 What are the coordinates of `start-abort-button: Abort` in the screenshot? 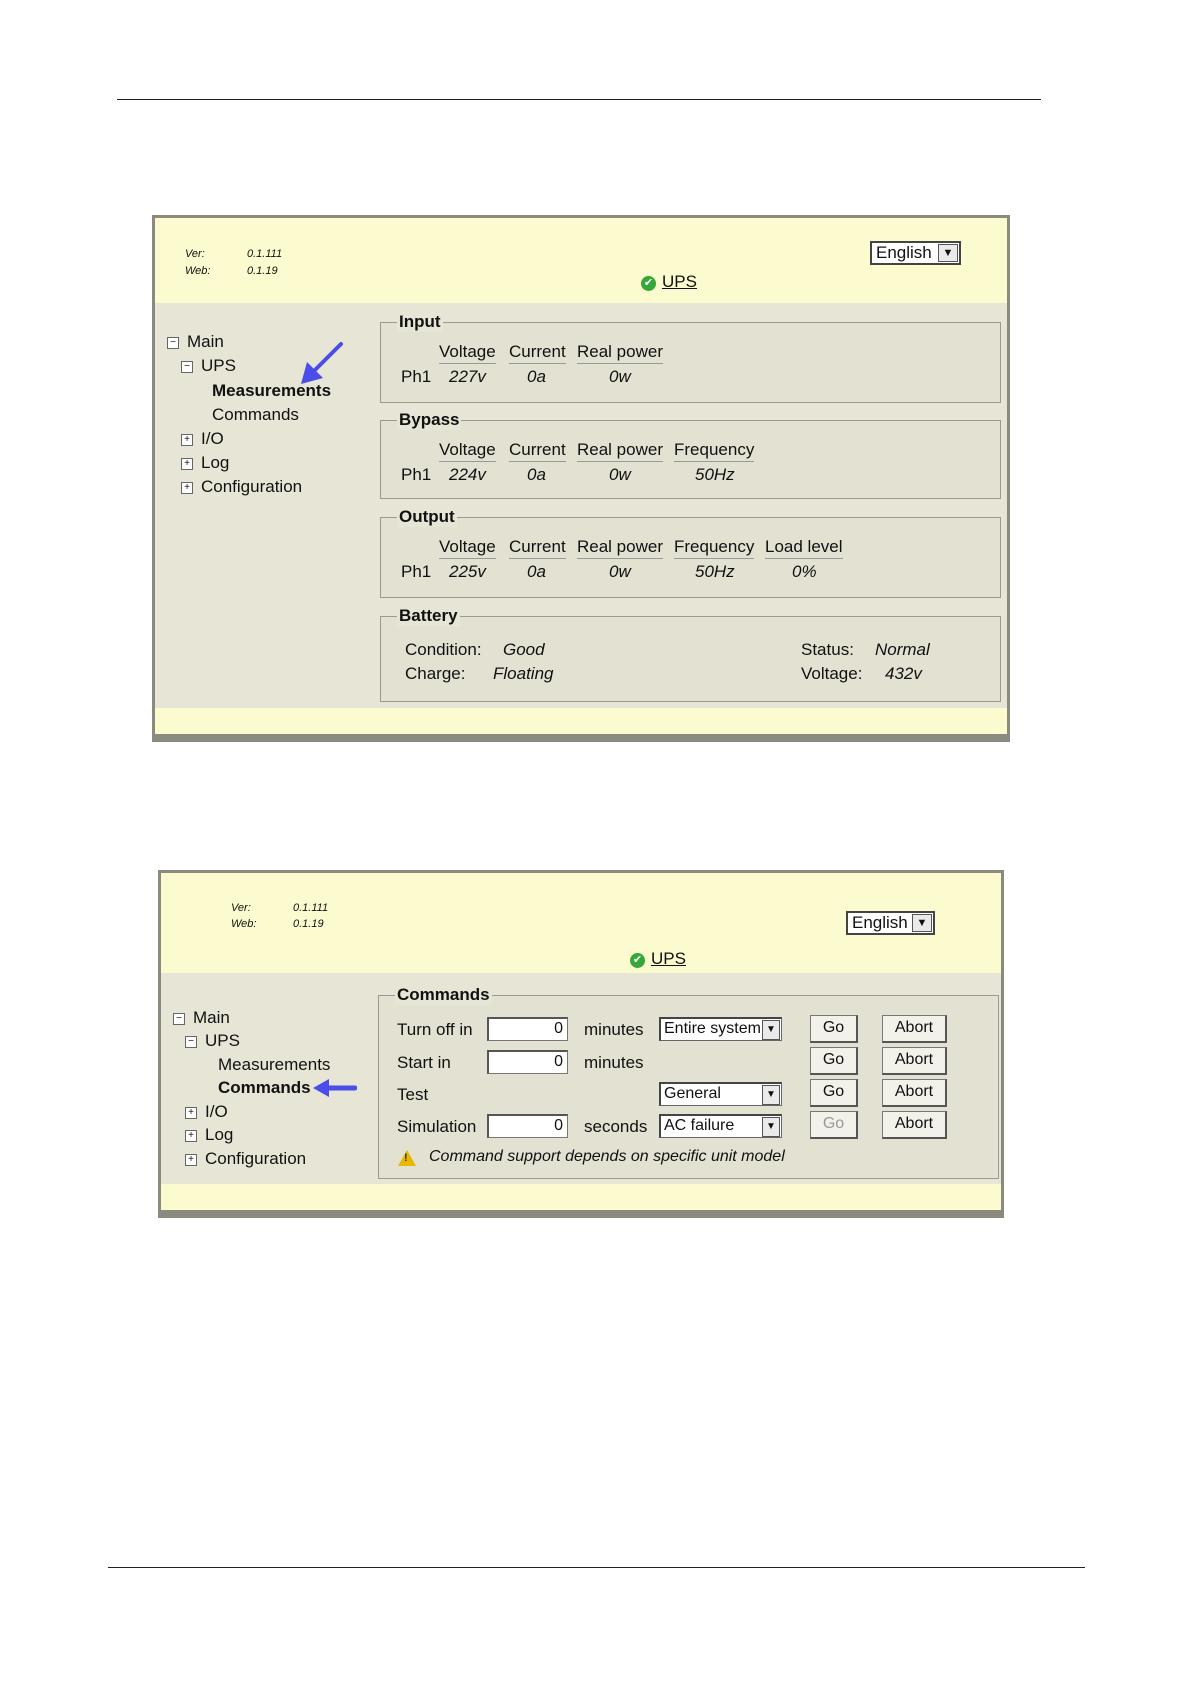 It's located at (914, 1061).